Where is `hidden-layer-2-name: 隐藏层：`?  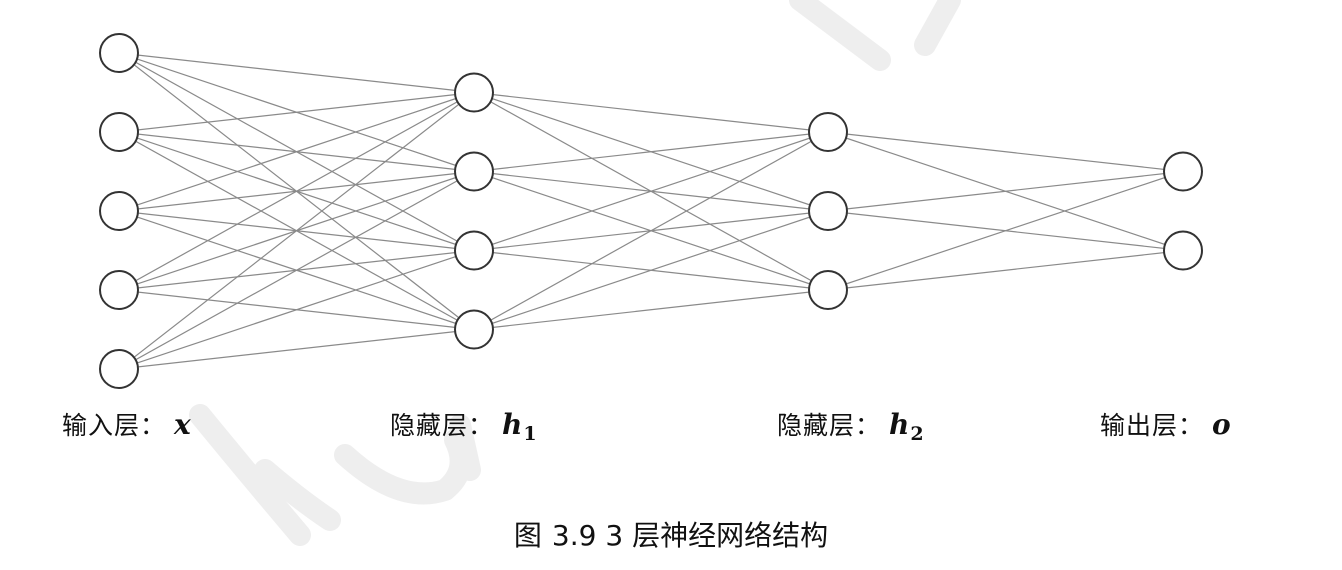
hidden-layer-2-name: 隐藏层： is located at coordinates (829, 425).